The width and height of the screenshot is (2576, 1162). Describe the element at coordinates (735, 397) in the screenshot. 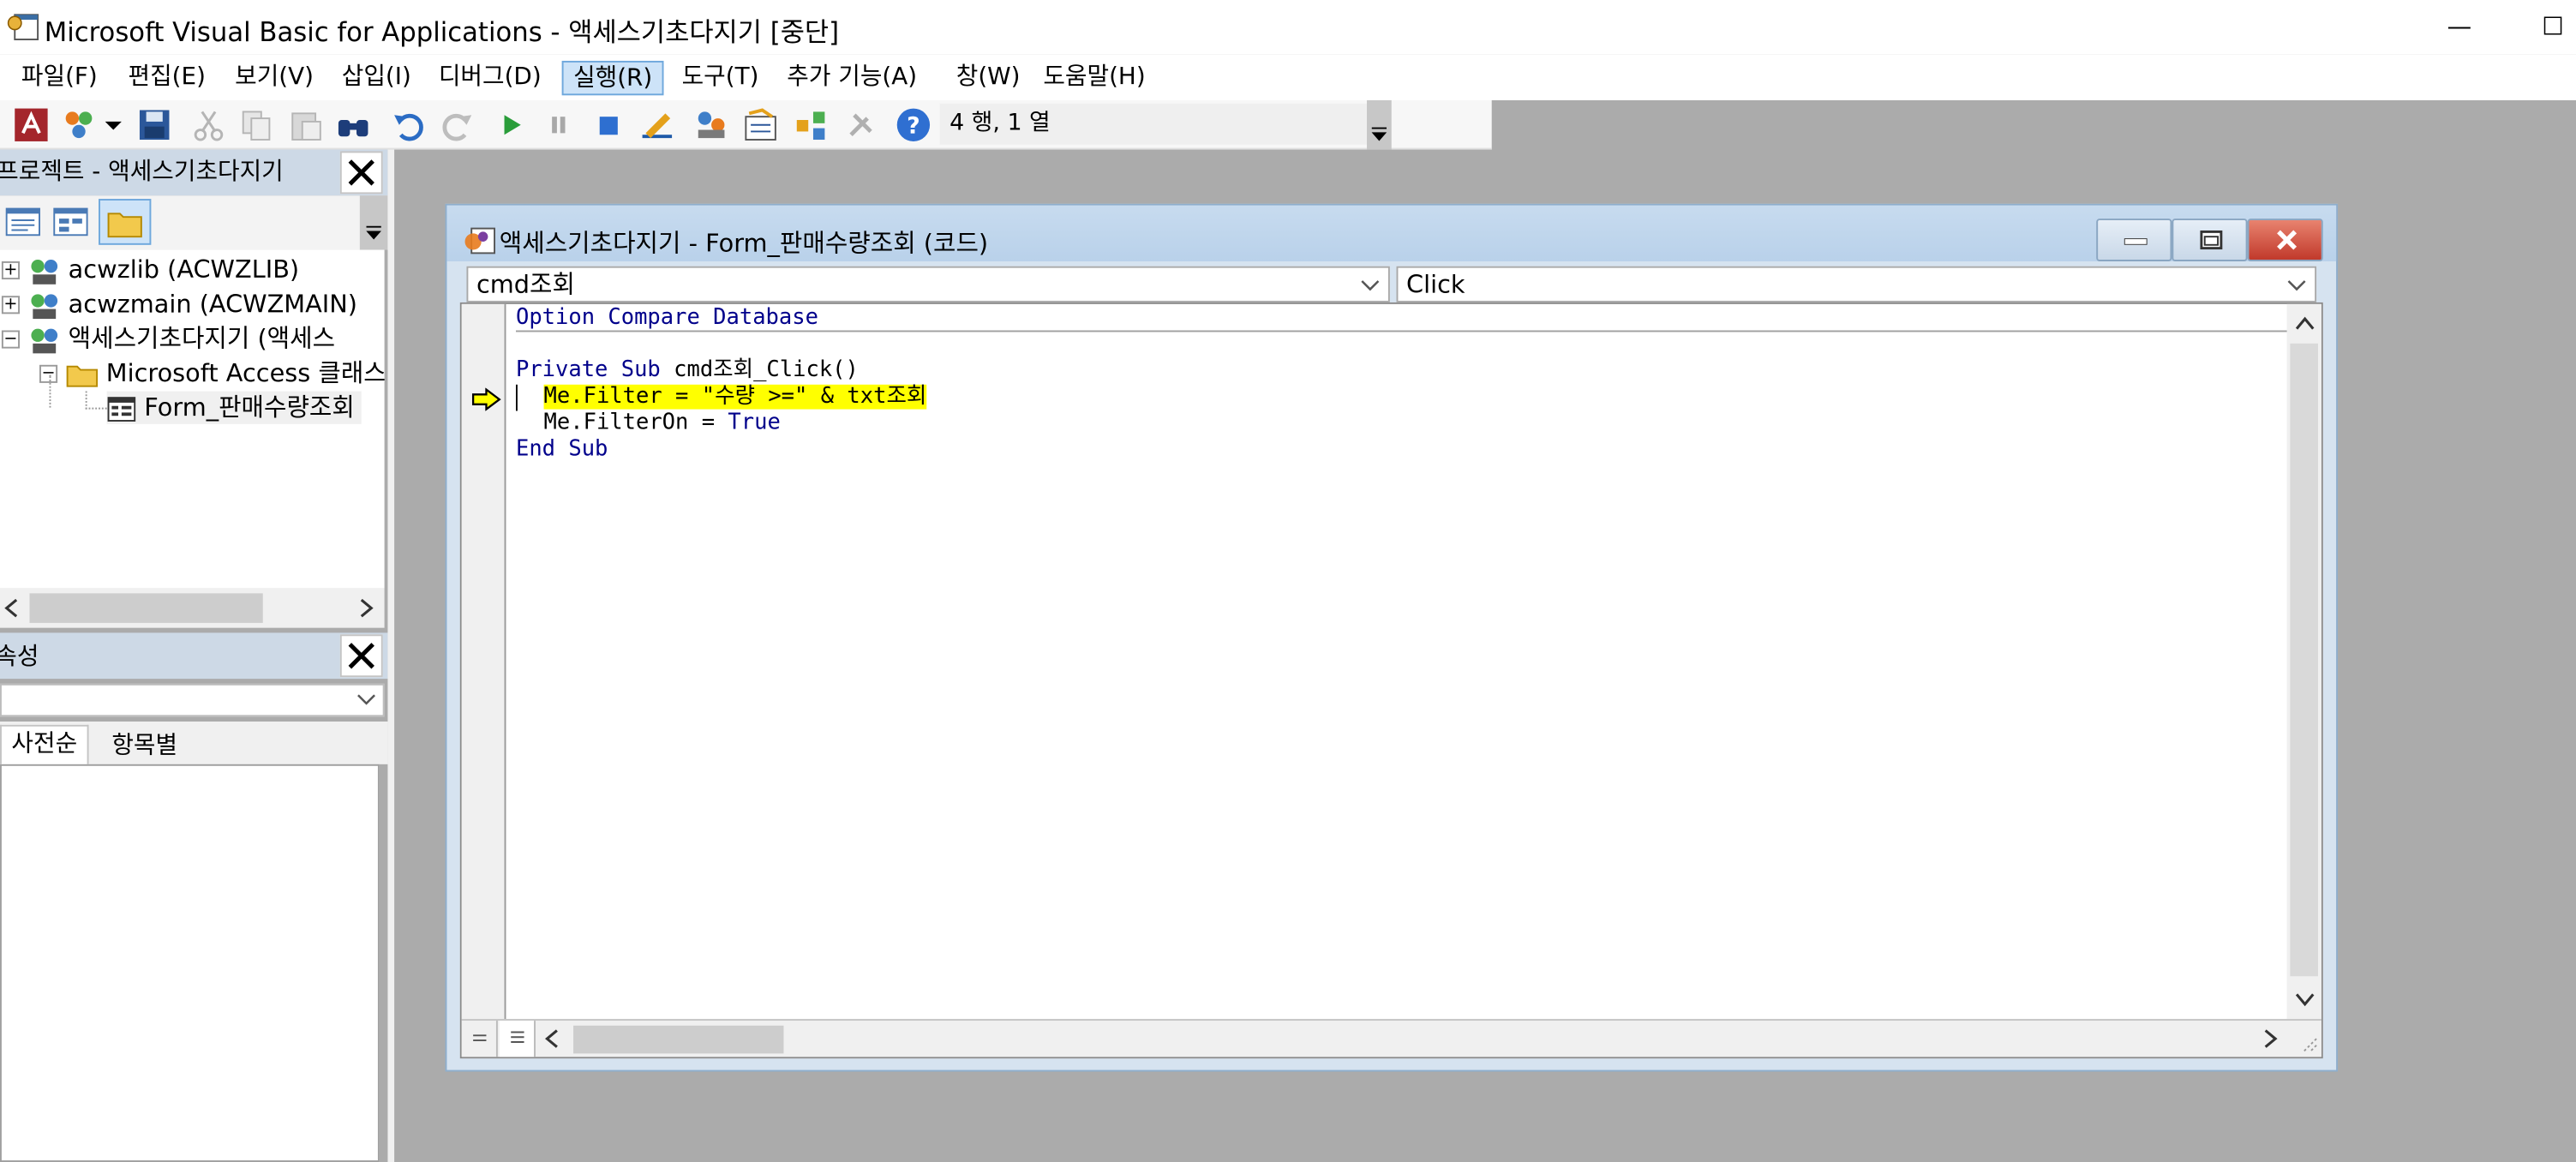

I see `highlighted-statement: Me.Filter = "수량 >=" & txt조회` at that location.